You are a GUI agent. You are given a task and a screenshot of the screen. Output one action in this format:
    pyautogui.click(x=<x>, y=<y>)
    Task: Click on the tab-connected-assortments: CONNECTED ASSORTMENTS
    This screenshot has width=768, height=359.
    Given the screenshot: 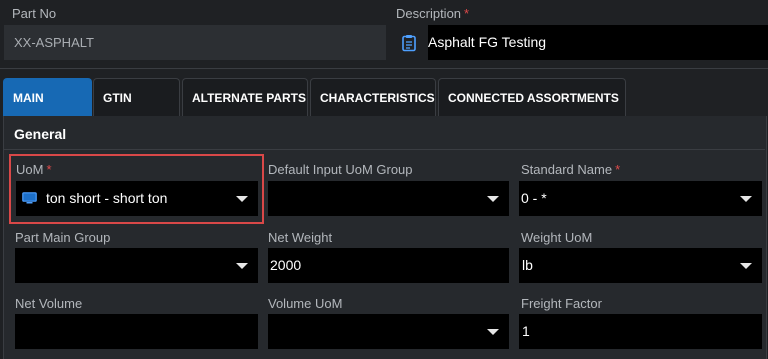 What is the action you would take?
    pyautogui.click(x=532, y=97)
    